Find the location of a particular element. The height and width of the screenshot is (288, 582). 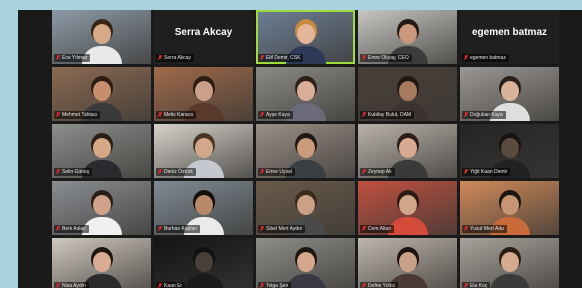

participant-tile: Emre Okyay, CEO is located at coordinates (407, 37).